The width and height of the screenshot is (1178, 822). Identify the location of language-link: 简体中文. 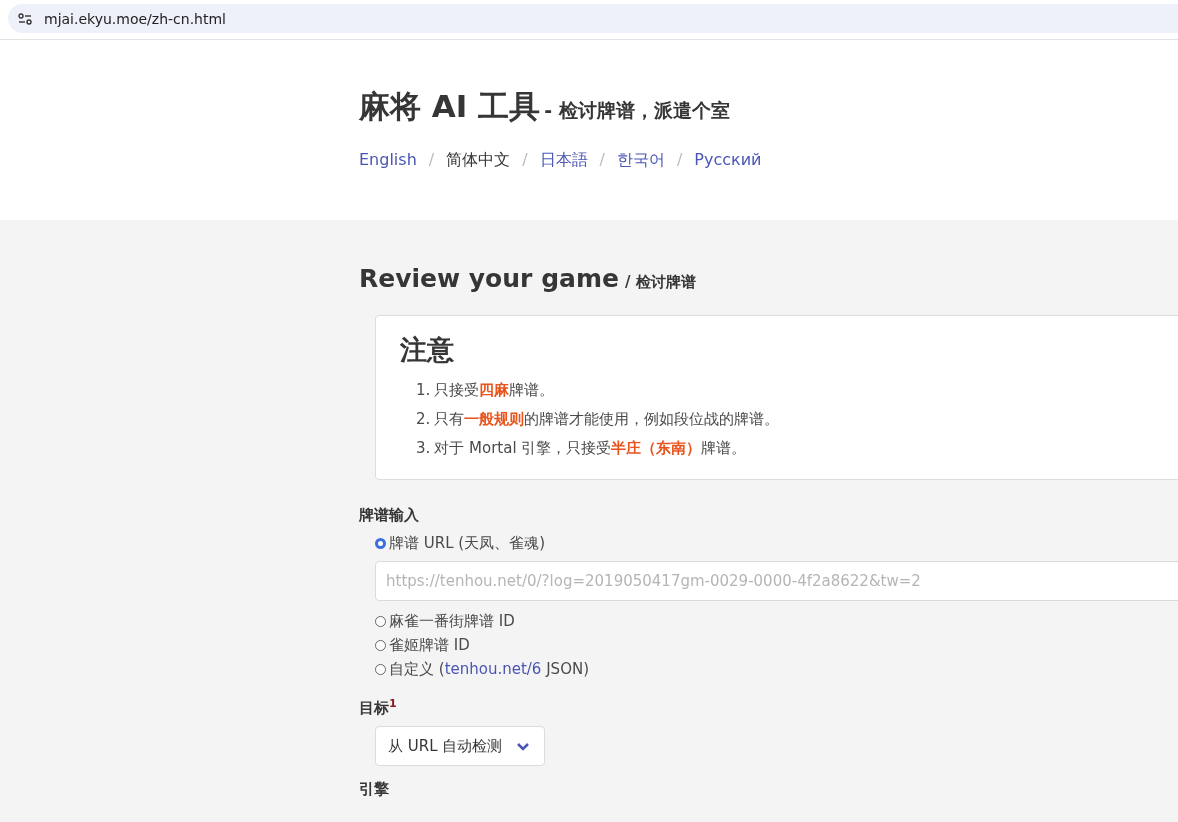
(478, 160).